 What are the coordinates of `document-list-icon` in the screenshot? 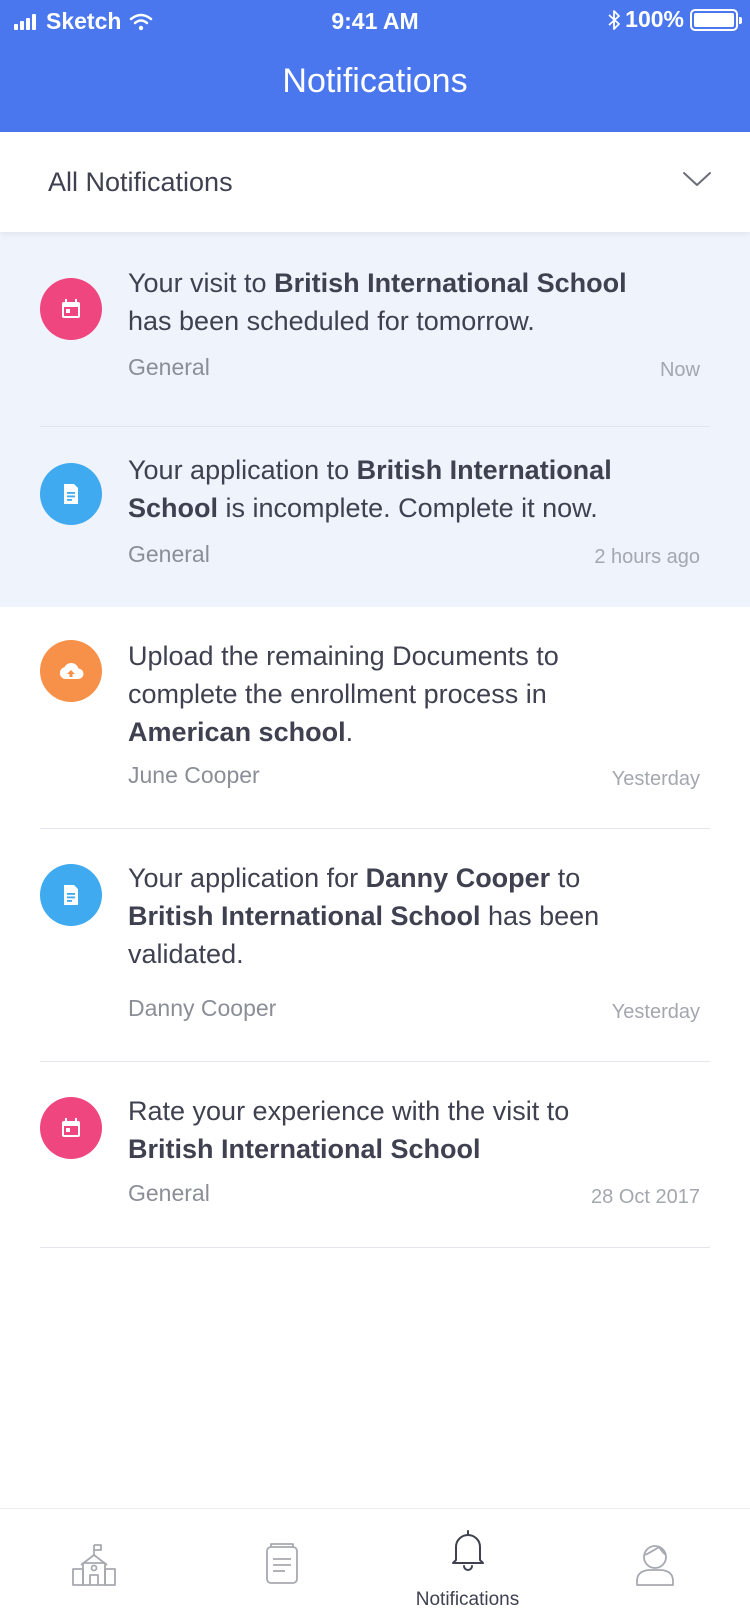 It's located at (281, 1563).